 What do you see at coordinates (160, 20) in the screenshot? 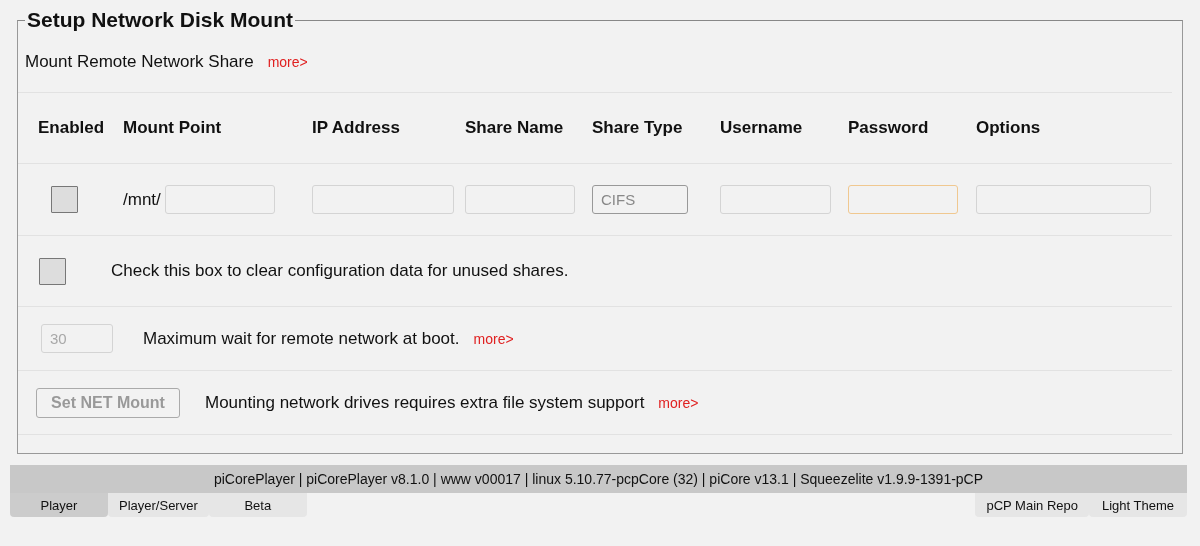
I see `panel-title: Setup Network Disk Mount` at bounding box center [160, 20].